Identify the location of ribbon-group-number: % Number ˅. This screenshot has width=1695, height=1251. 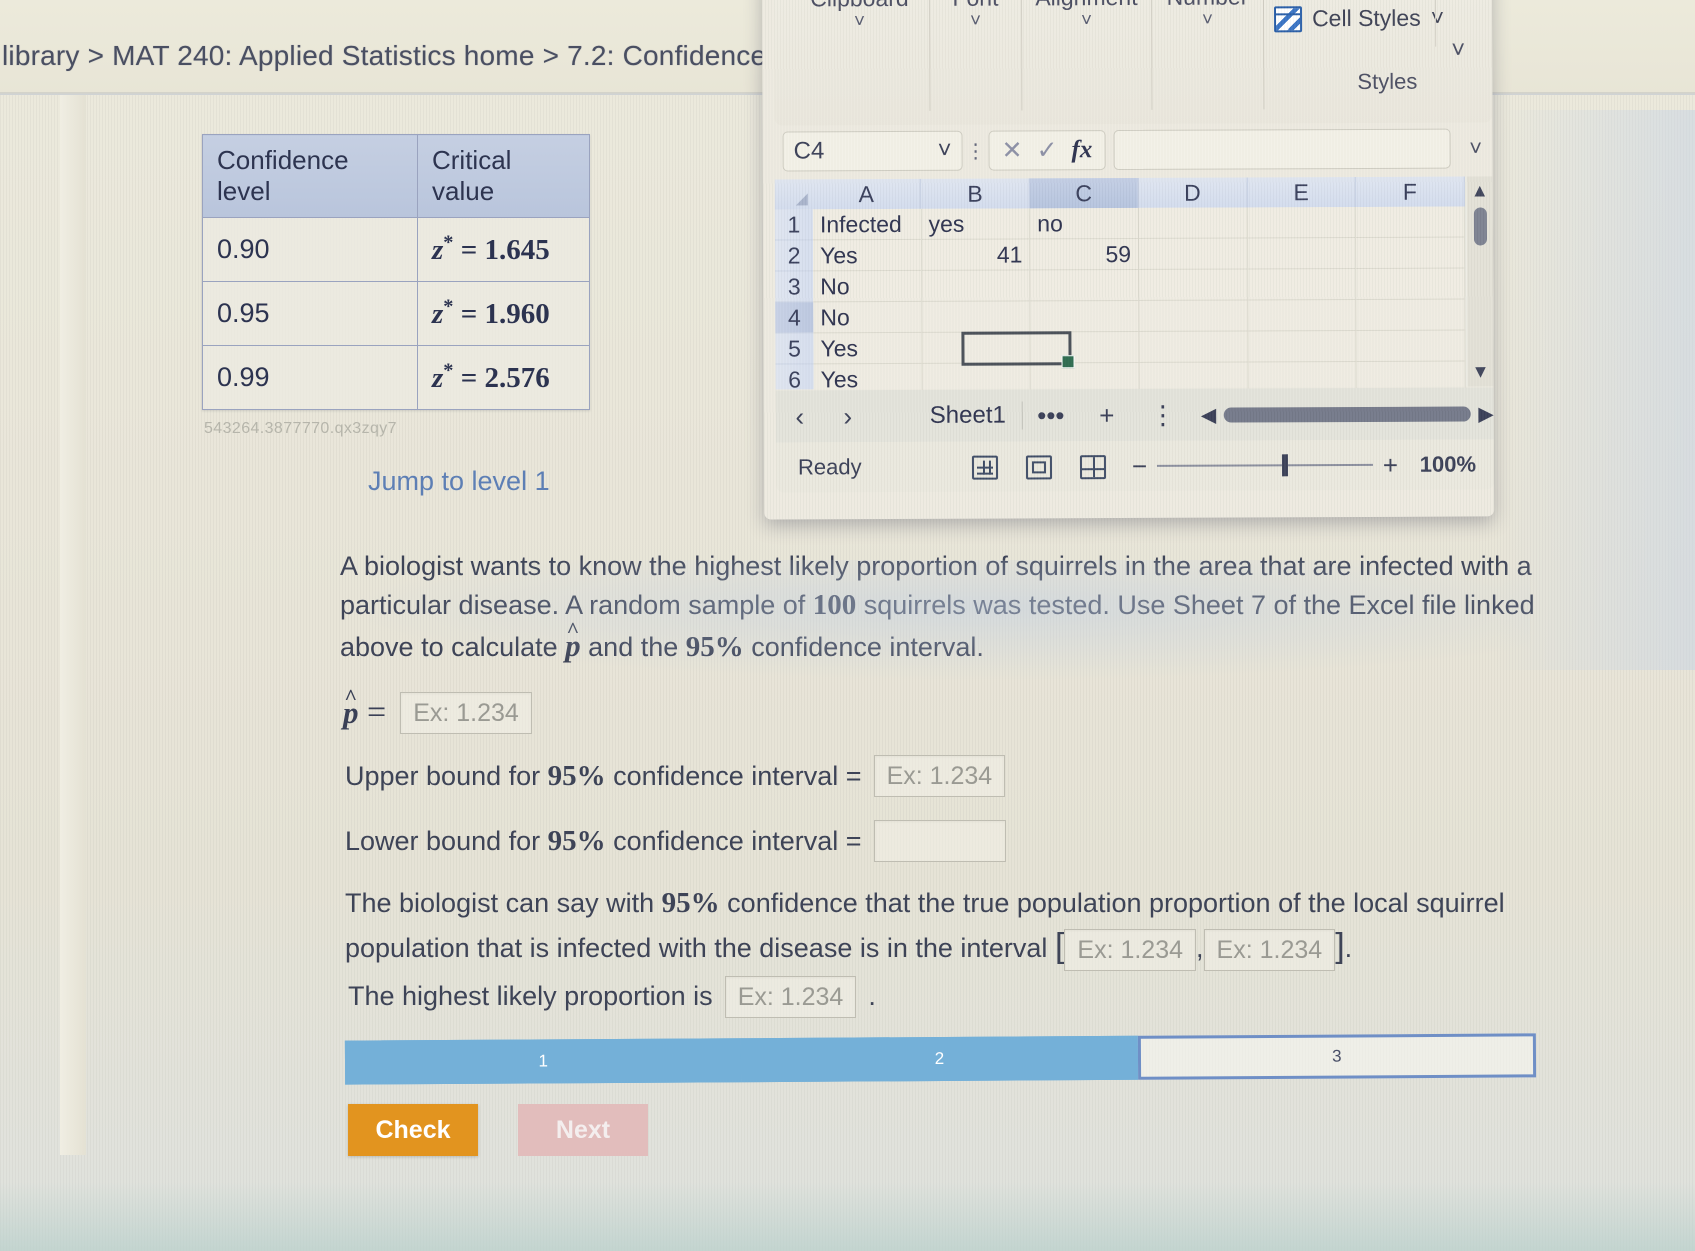
(1208, 55).